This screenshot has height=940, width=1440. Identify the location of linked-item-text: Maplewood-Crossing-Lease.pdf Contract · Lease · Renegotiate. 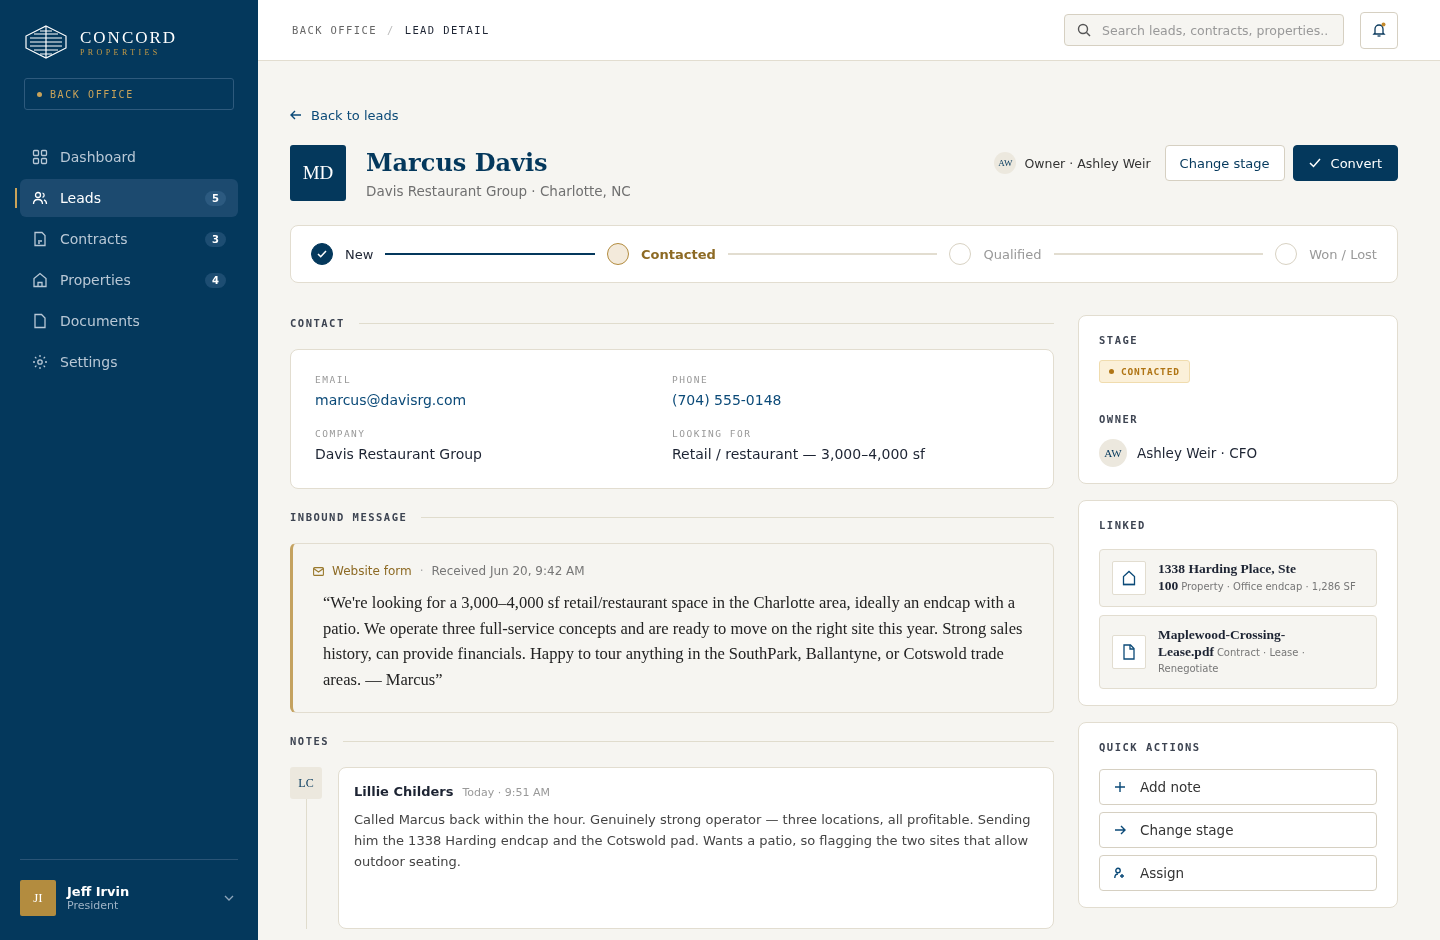
(1232, 651).